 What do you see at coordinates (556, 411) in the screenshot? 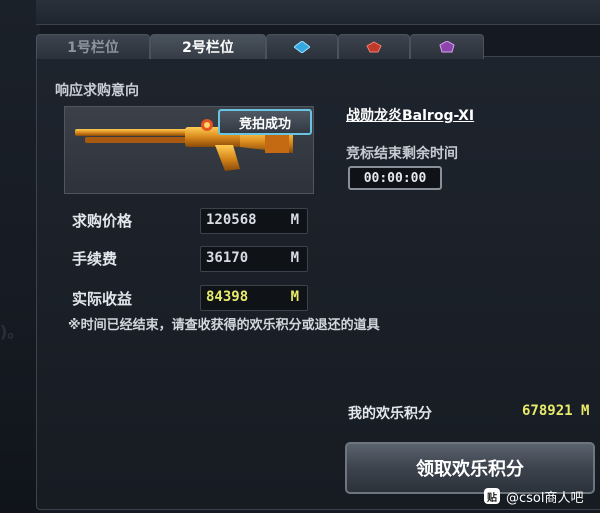
I see `points-value: 678921 M` at bounding box center [556, 411].